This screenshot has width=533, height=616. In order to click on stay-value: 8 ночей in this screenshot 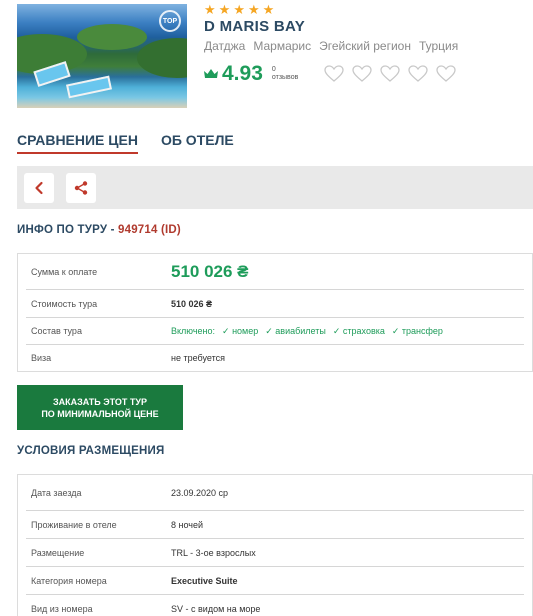, I will do `click(187, 524)`.